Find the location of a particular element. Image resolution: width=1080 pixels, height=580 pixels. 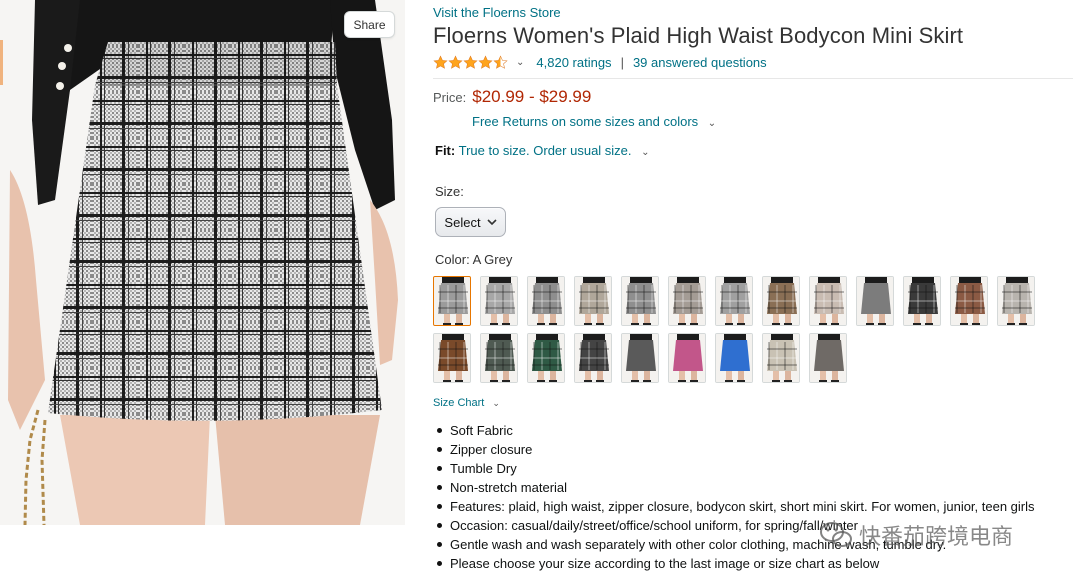

star-rating is located at coordinates (470, 62).